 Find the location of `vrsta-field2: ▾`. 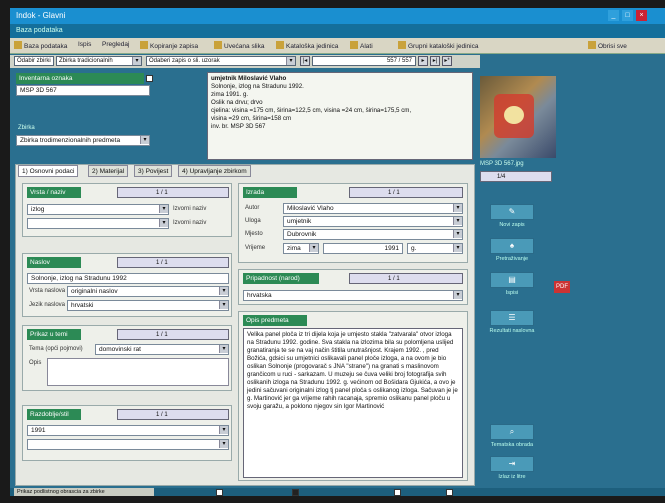

vrsta-field2: ▾ is located at coordinates (98, 223).